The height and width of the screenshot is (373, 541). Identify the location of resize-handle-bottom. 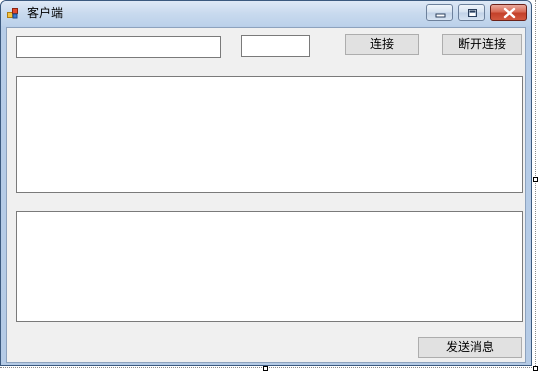
(265, 368).